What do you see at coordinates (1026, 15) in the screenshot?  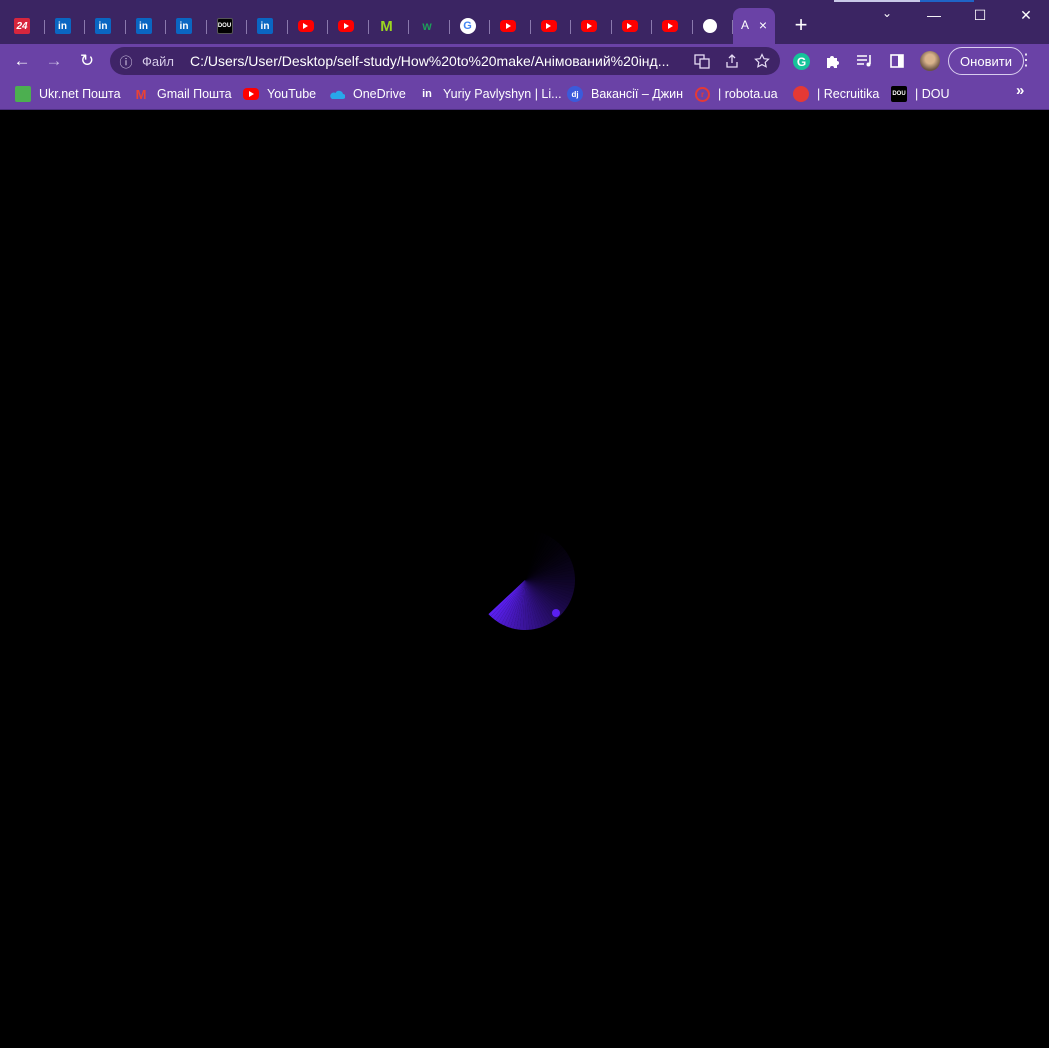 I see `close-window-button: ✕` at bounding box center [1026, 15].